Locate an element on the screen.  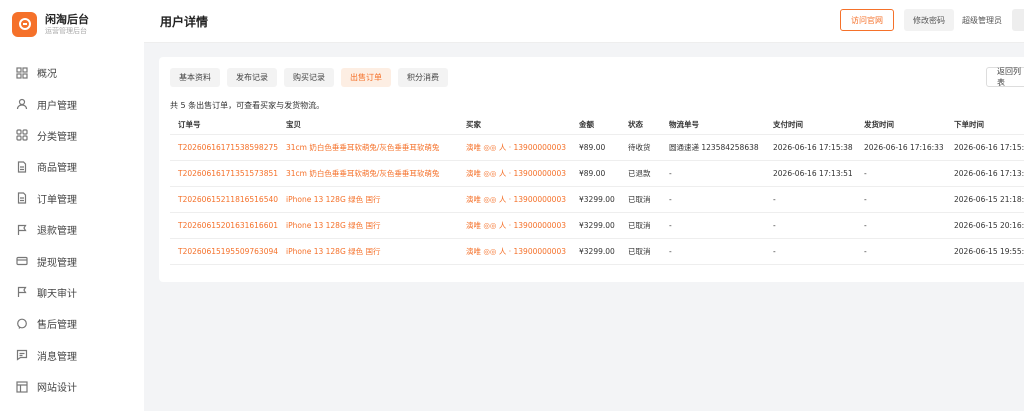
tab-item: 出售订单 is located at coordinates (366, 77).